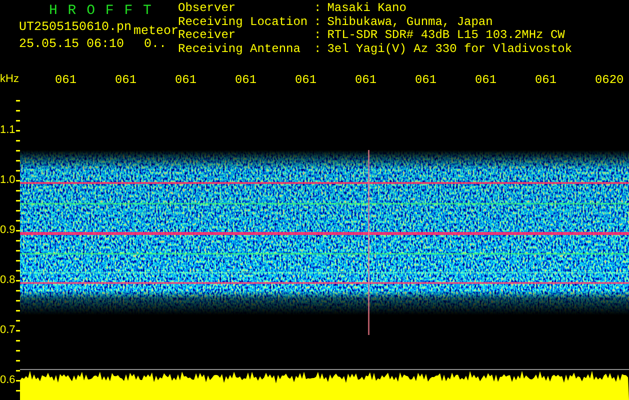 The width and height of the screenshot is (629, 400). Describe the element at coordinates (446, 36) in the screenshot. I see `info-value: RTL-SDR SDR# 43dB L15 103.2MHz CW` at that location.